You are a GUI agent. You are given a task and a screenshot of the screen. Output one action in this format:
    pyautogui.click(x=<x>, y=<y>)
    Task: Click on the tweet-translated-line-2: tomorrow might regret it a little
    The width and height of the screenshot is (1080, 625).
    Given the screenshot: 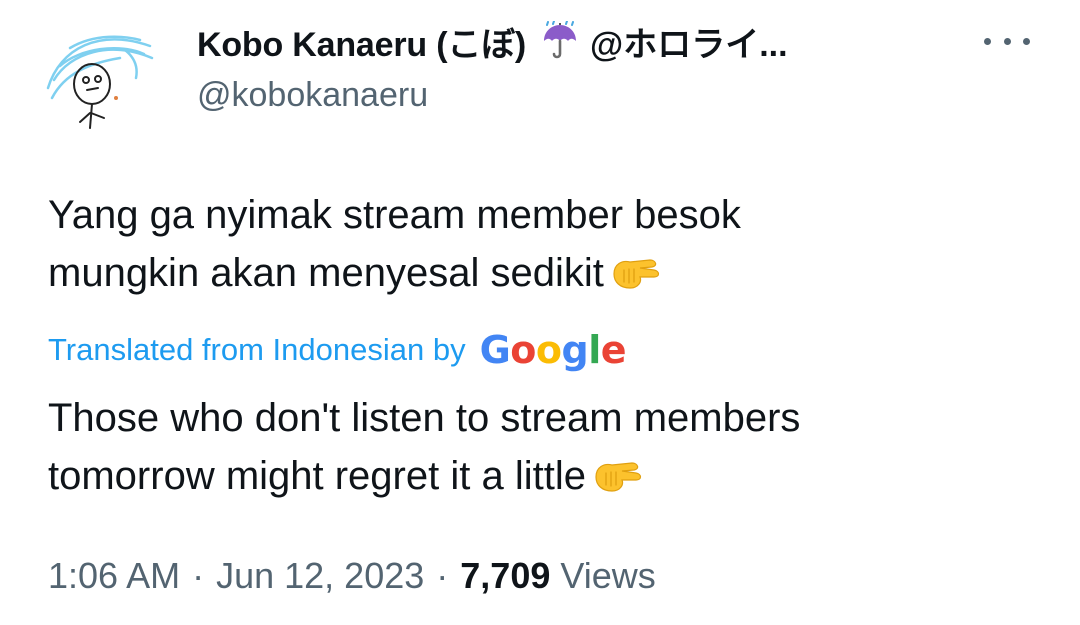 What is the action you would take?
    pyautogui.click(x=424, y=476)
    